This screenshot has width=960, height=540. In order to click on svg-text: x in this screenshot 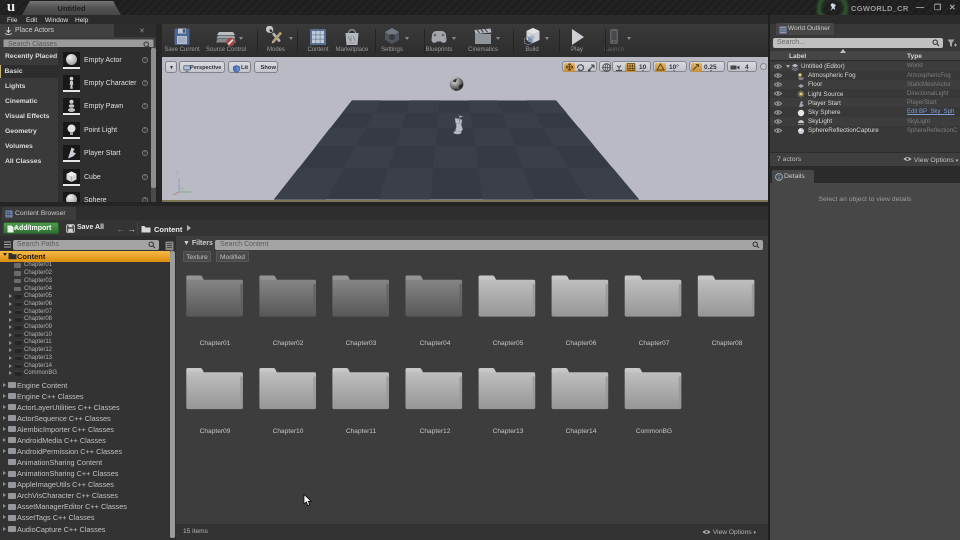, I will do `click(182, 189)`.